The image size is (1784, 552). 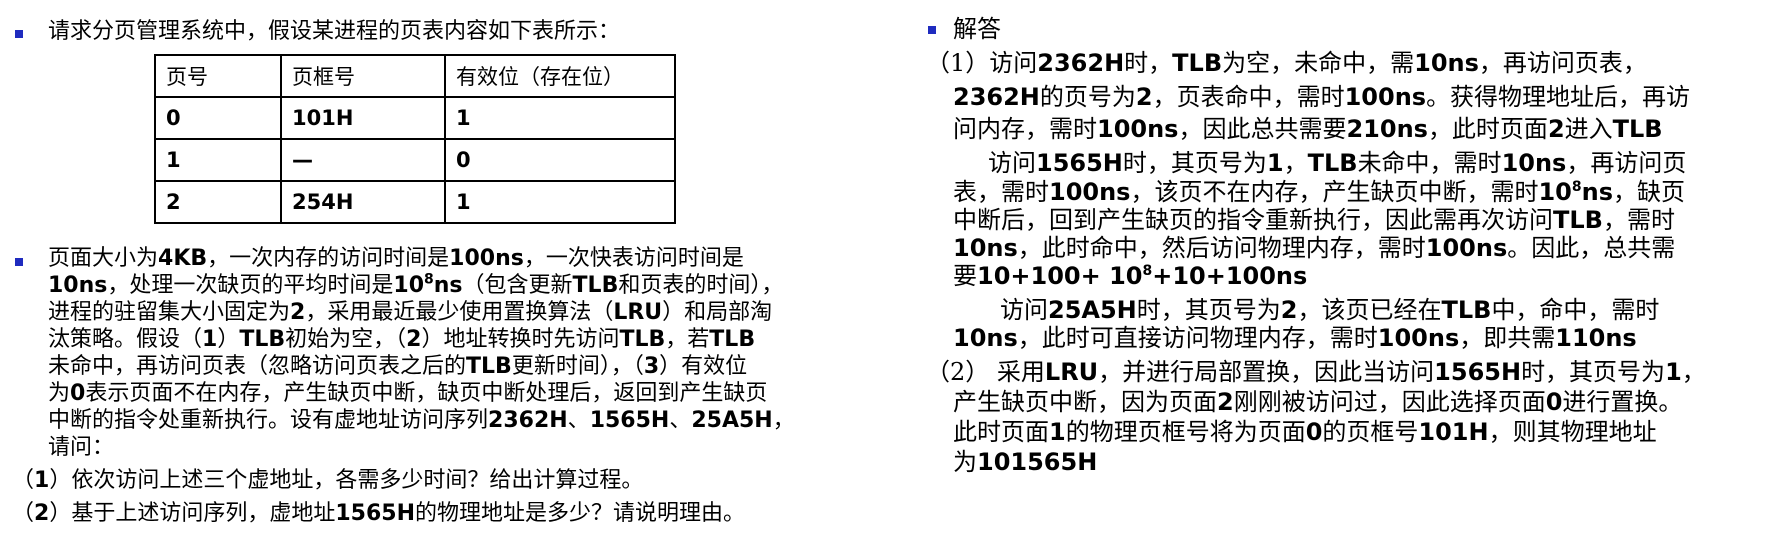 What do you see at coordinates (81, 447) in the screenshot?
I see `paragraph-line: 请问：` at bounding box center [81, 447].